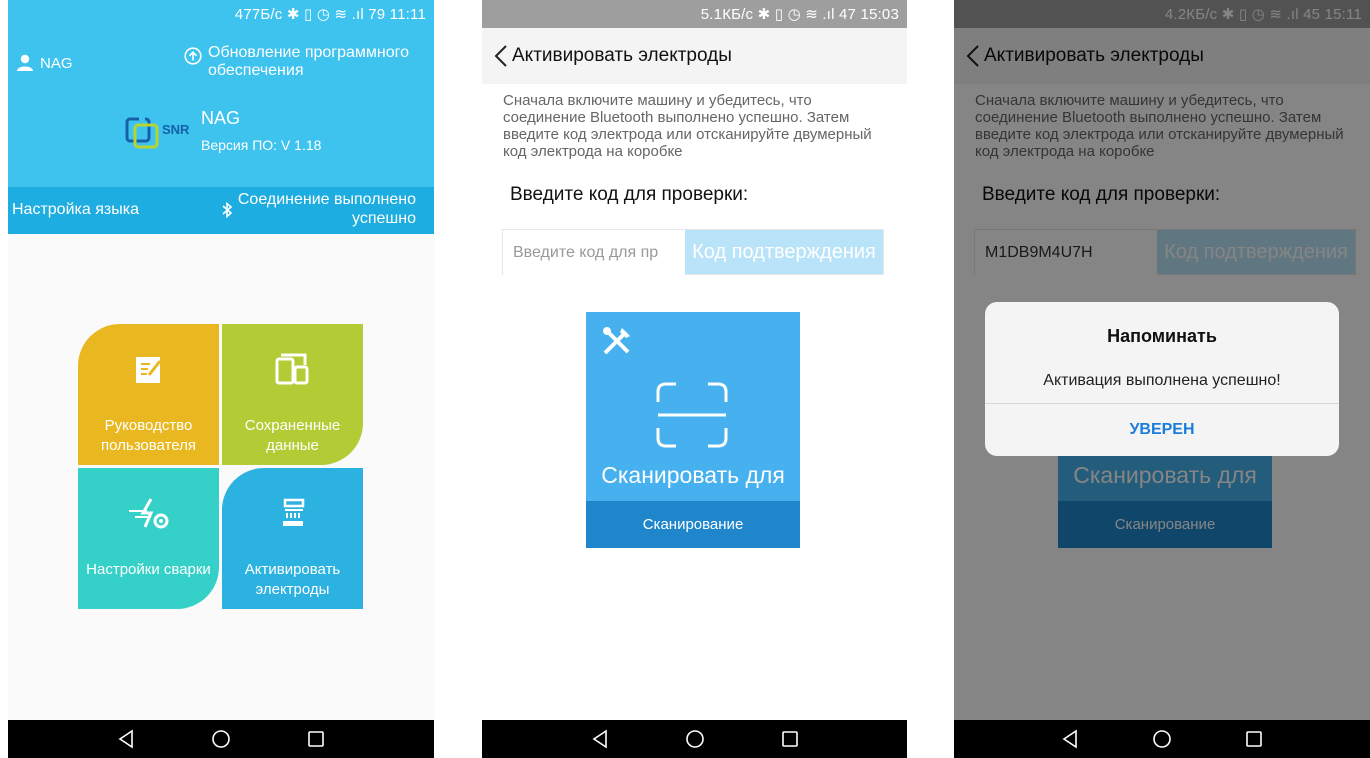  I want to click on brand-block: NAG Версия ПО: V 1.18, so click(222, 130).